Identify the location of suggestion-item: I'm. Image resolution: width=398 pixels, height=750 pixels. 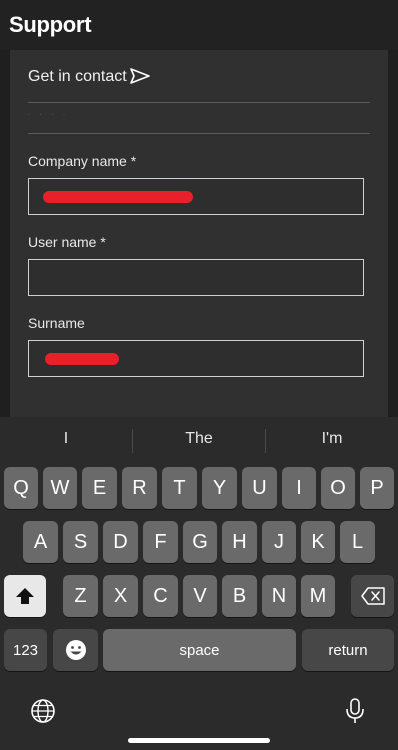
(332, 439).